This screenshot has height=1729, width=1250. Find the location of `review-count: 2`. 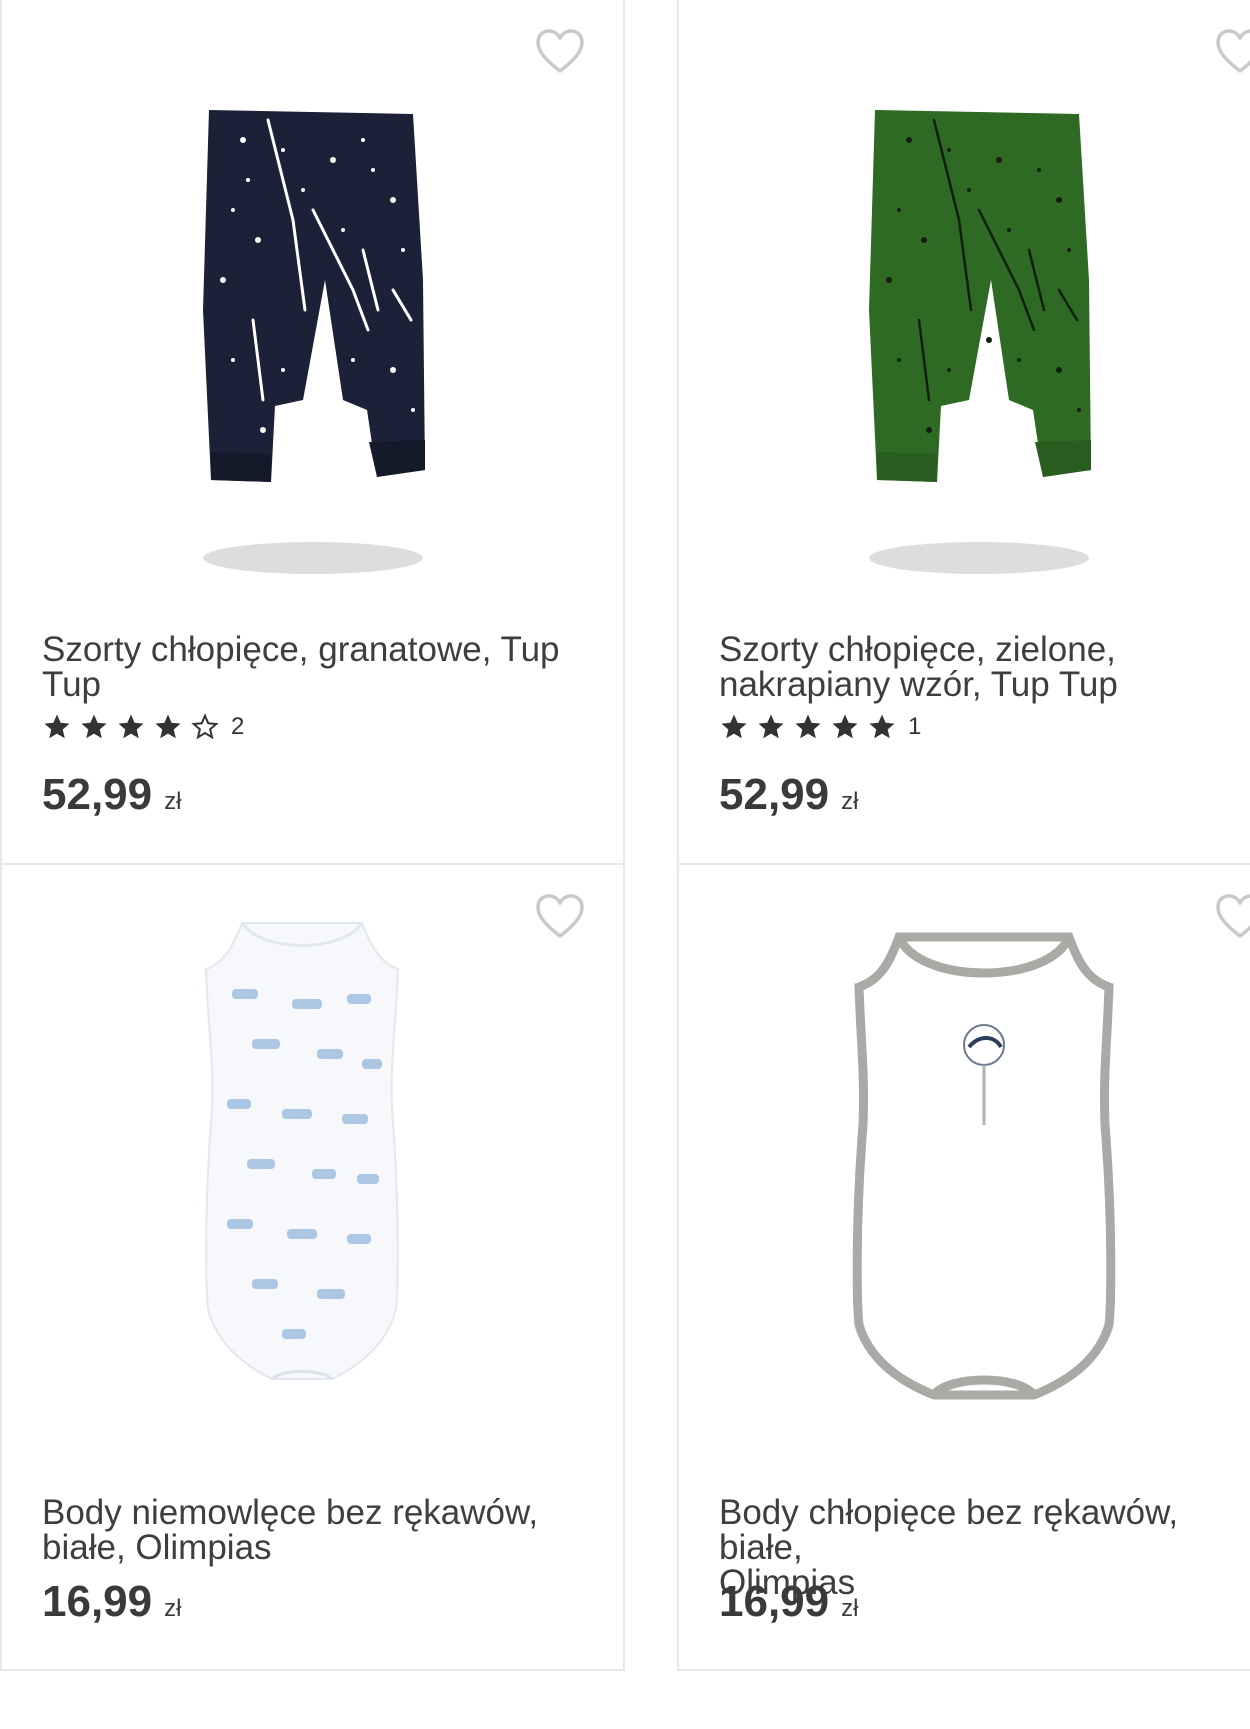

review-count: 2 is located at coordinates (238, 726).